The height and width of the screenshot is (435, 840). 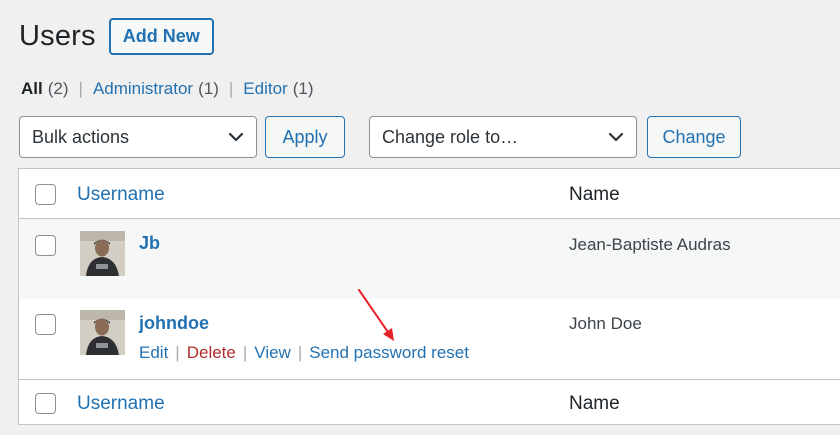 I want to click on view-user-link: View, so click(x=272, y=353).